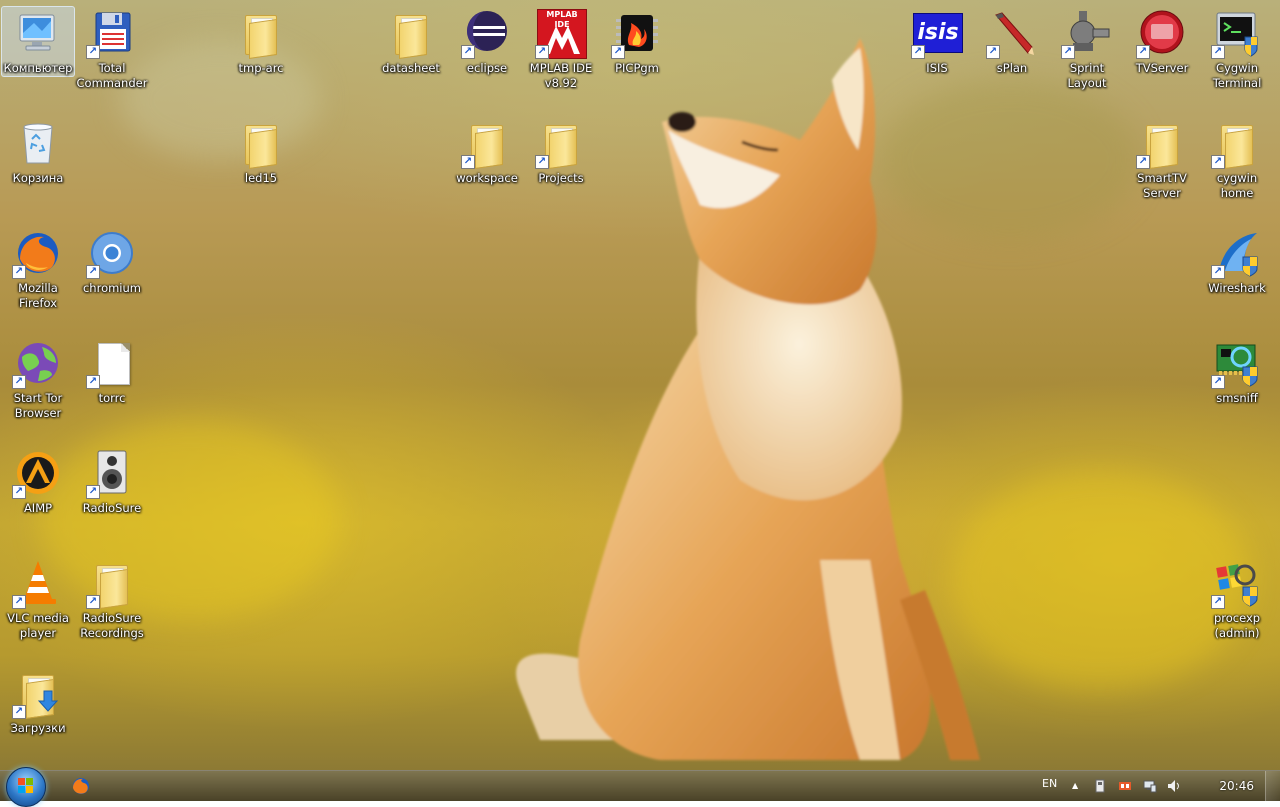 This screenshot has height=807, width=1280. I want to click on desktop-icon-workspace: ↗ workspace, so click(487, 151).